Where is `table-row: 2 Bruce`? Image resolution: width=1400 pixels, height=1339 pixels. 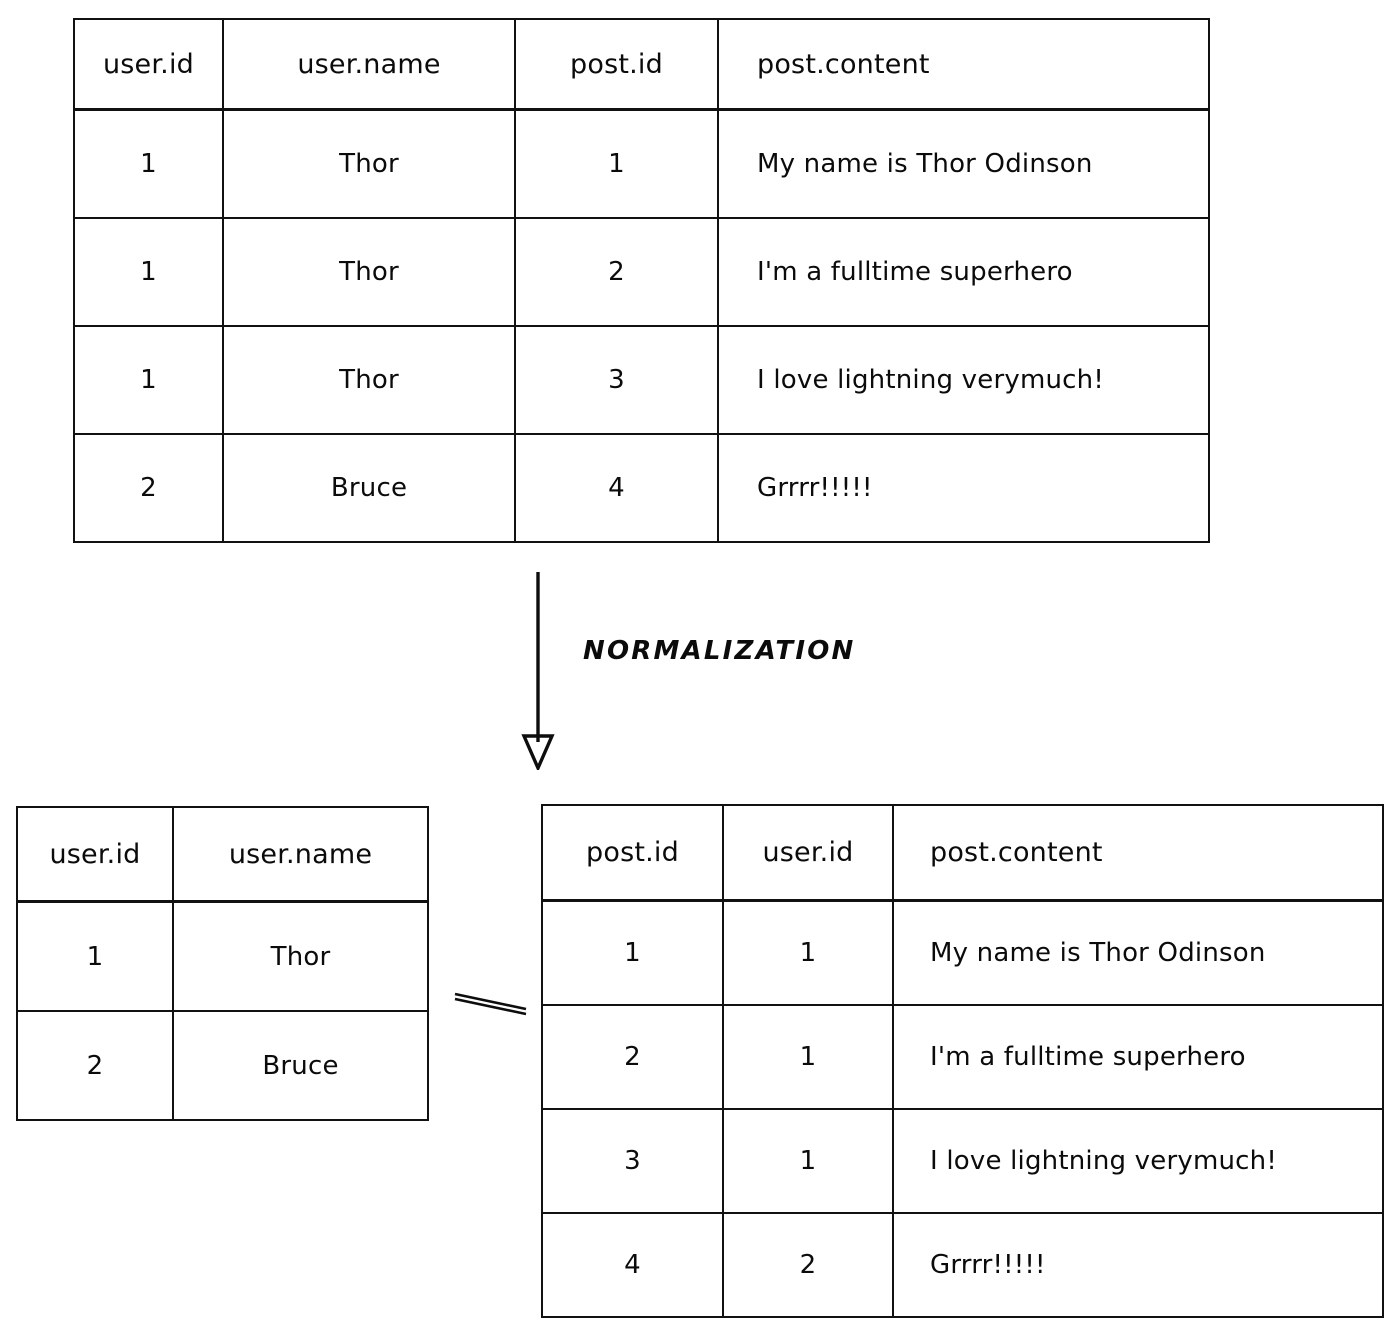 table-row: 2 Bruce is located at coordinates (222, 1065).